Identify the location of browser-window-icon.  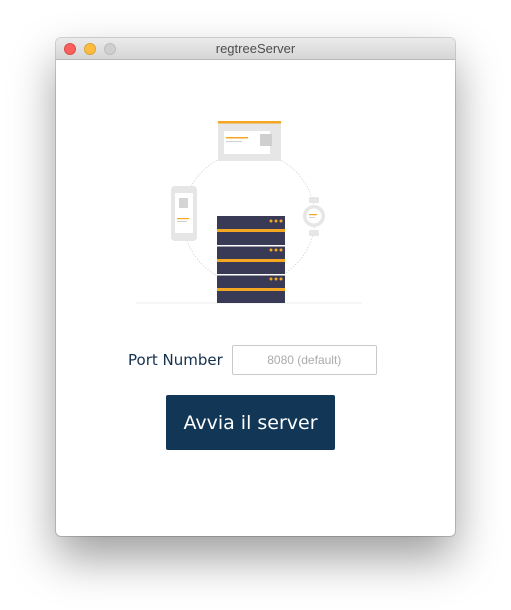
(249, 141).